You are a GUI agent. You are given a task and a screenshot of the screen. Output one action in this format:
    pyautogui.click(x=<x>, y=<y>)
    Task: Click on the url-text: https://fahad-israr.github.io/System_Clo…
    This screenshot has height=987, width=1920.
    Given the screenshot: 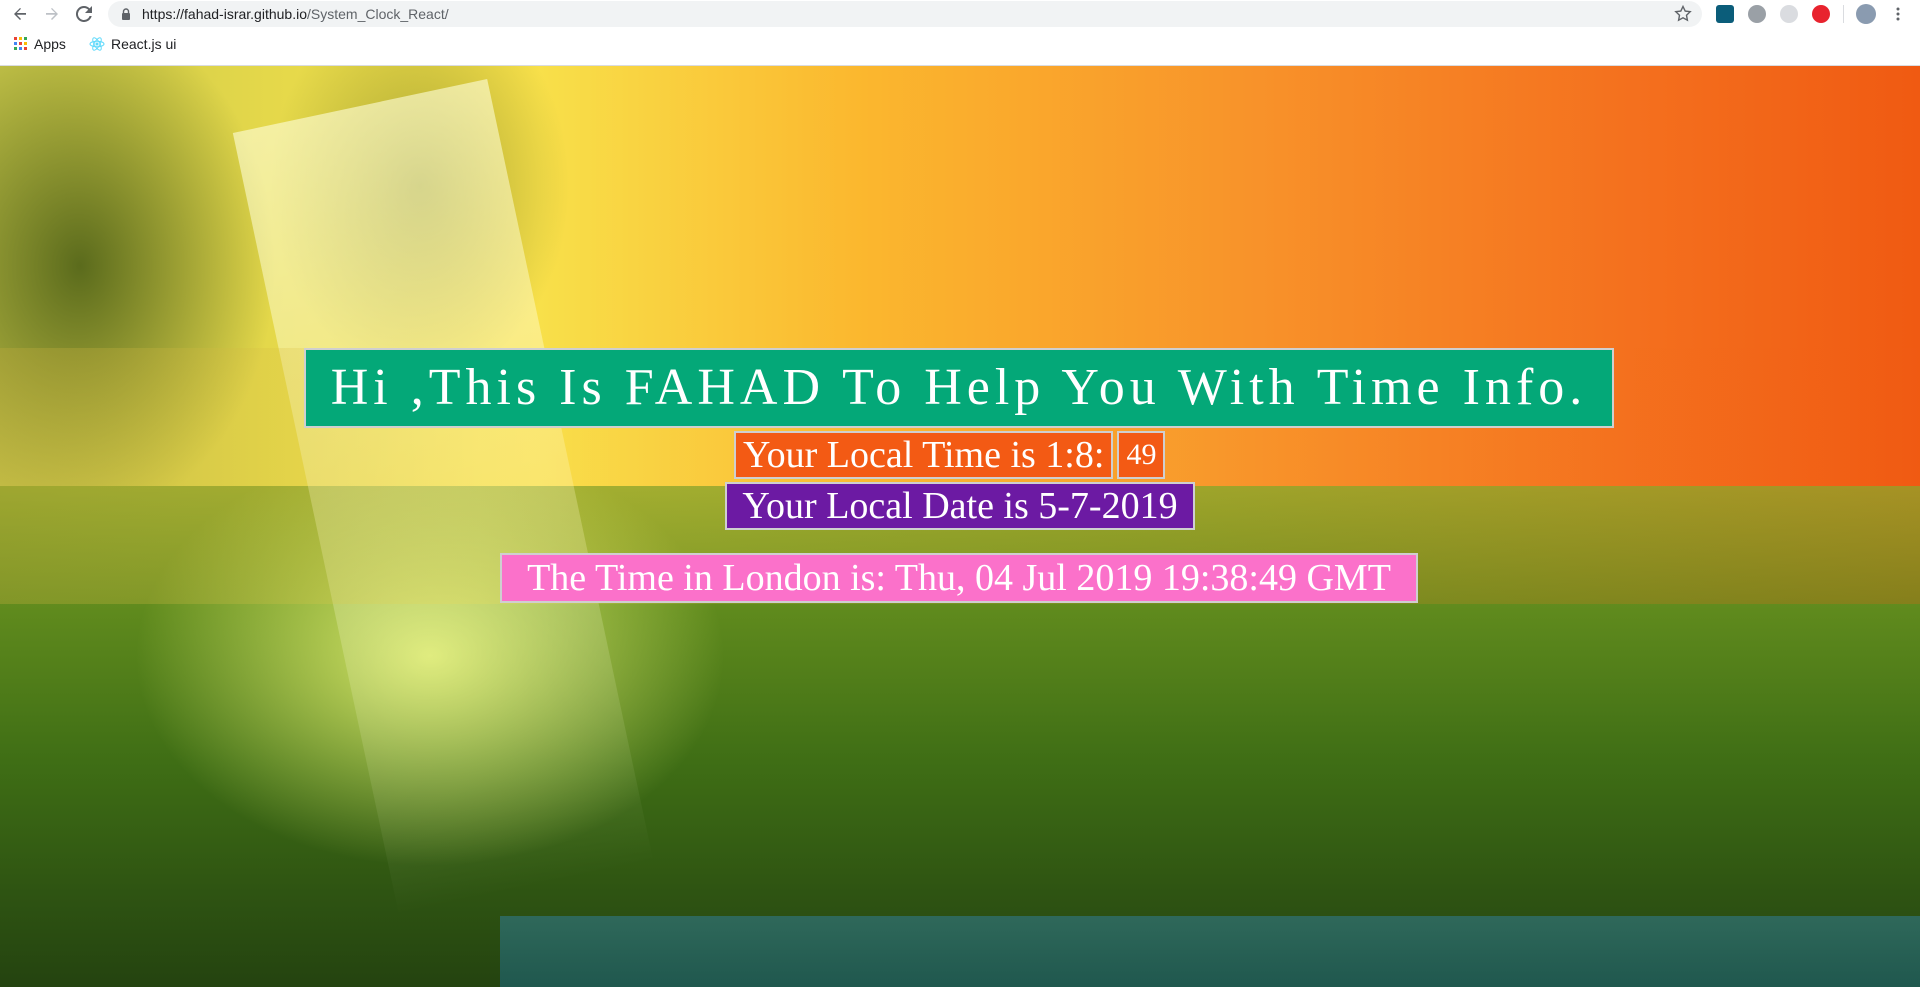 What is the action you would take?
    pyautogui.click(x=295, y=14)
    